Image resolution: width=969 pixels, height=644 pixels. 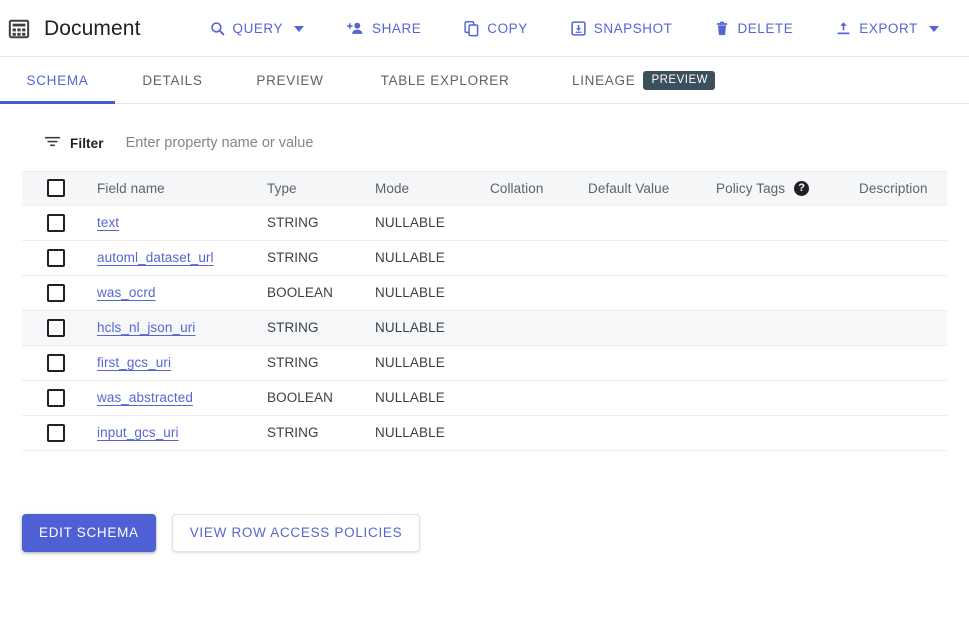 What do you see at coordinates (787, 189) in the screenshot?
I see `column-header-policy-tags: Policy Tags ?` at bounding box center [787, 189].